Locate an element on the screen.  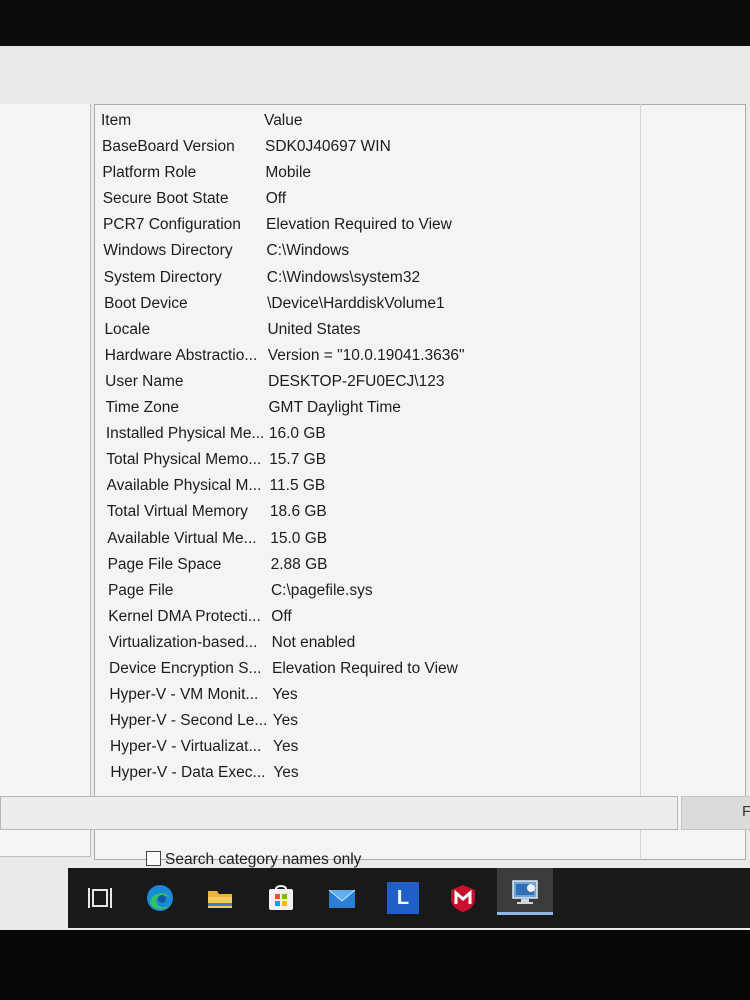
l-app-icon: L is located at coordinates (403, 898).